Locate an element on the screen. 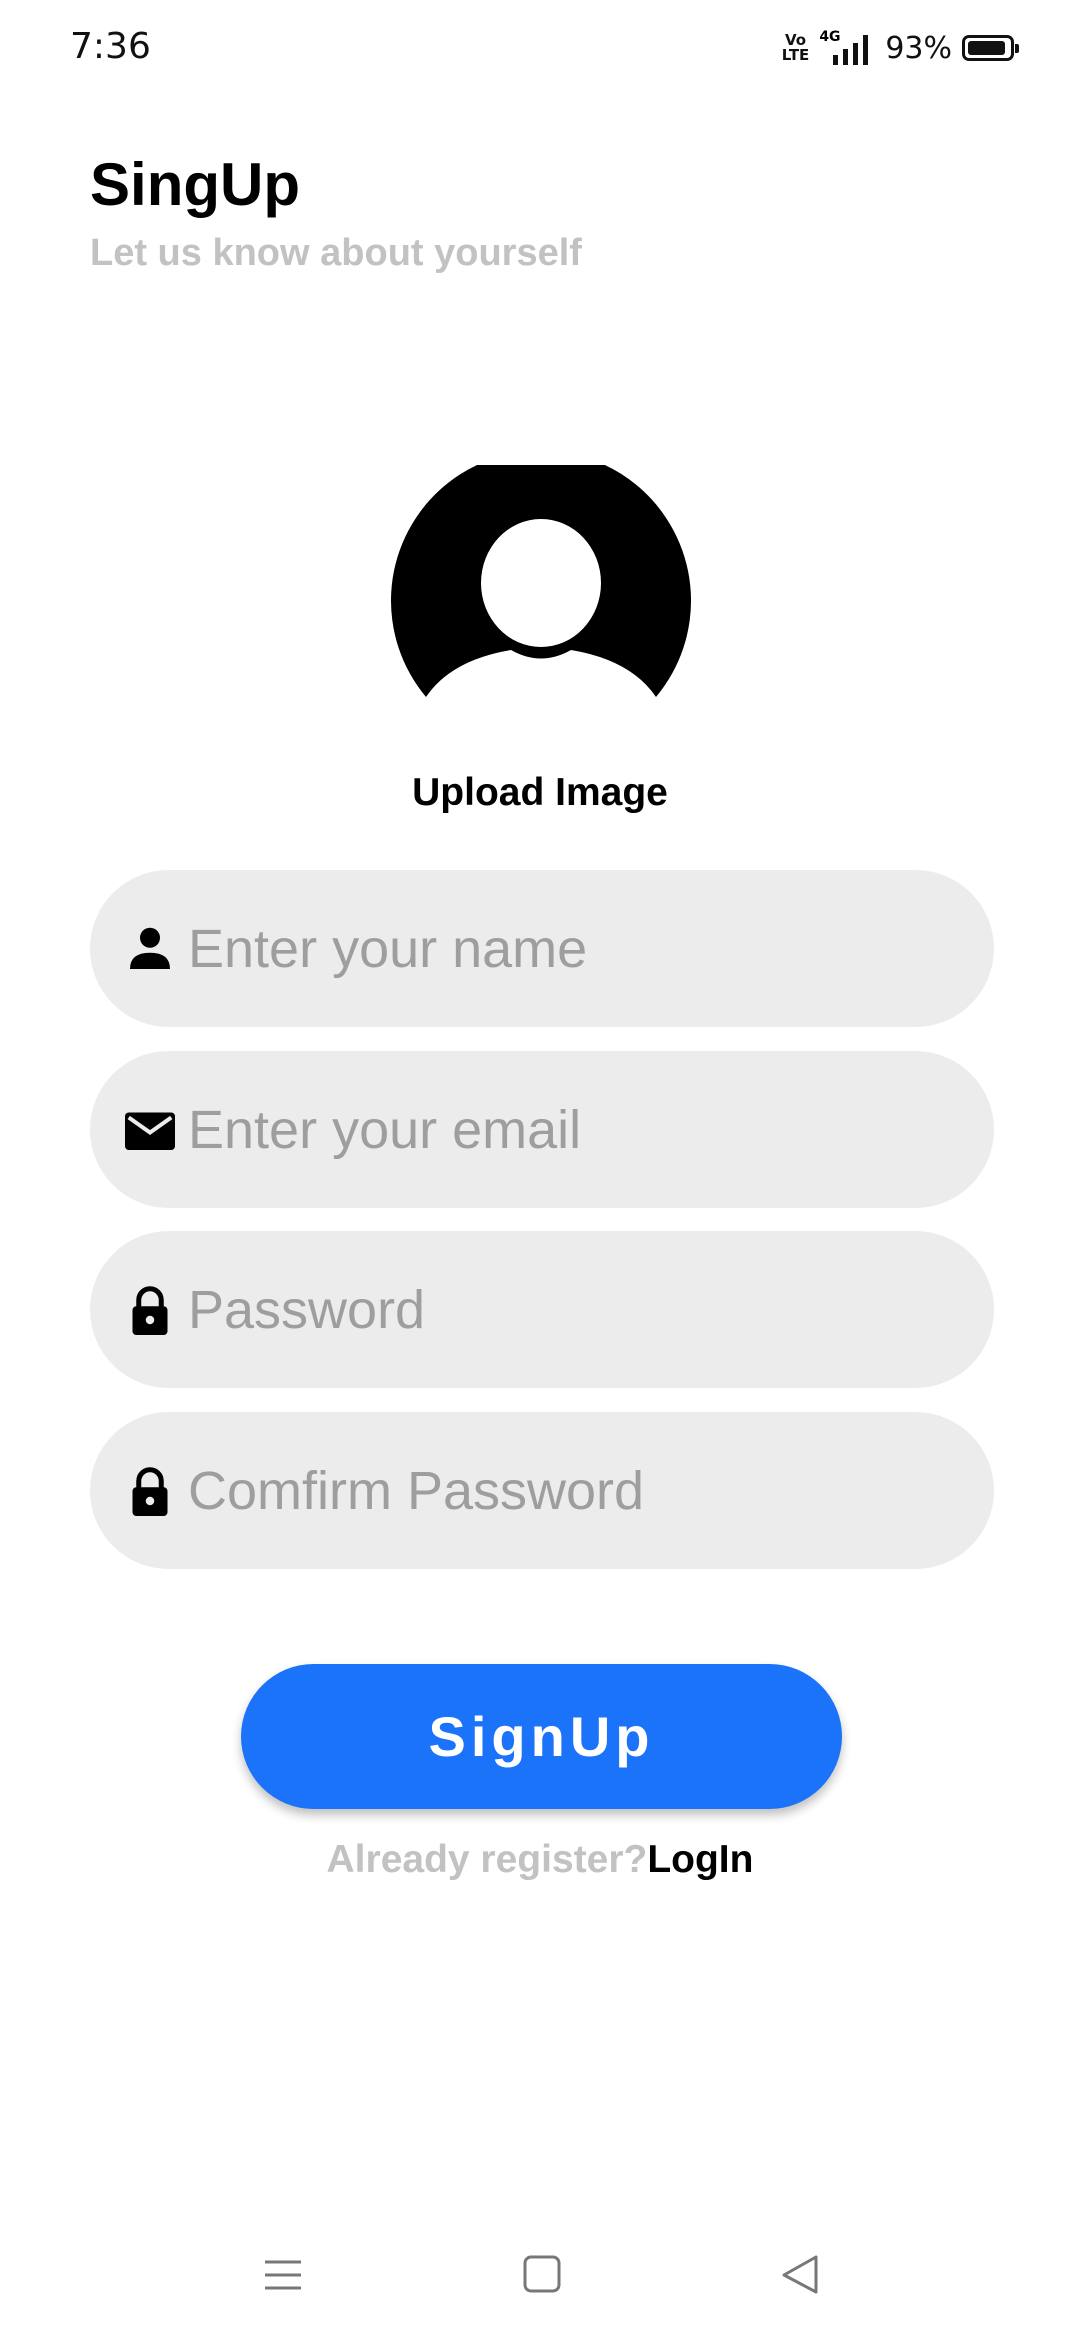 The width and height of the screenshot is (1080, 2340). signup-button: SignUp is located at coordinates (541, 1736).